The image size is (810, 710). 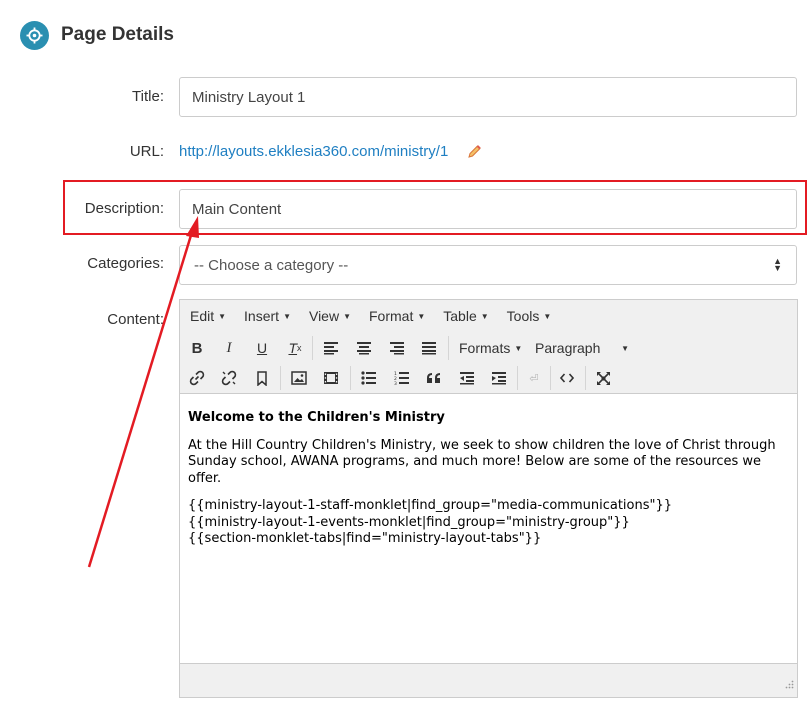 I want to click on formats-dropdown: Formats ▼, so click(x=490, y=348).